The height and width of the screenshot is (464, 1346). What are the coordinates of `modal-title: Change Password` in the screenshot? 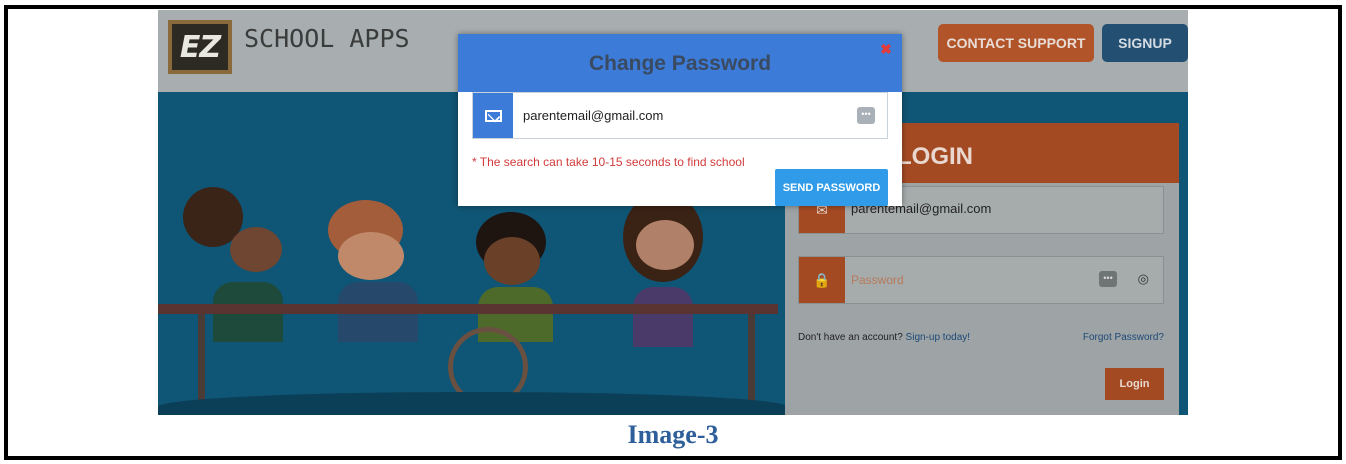 It's located at (680, 63).